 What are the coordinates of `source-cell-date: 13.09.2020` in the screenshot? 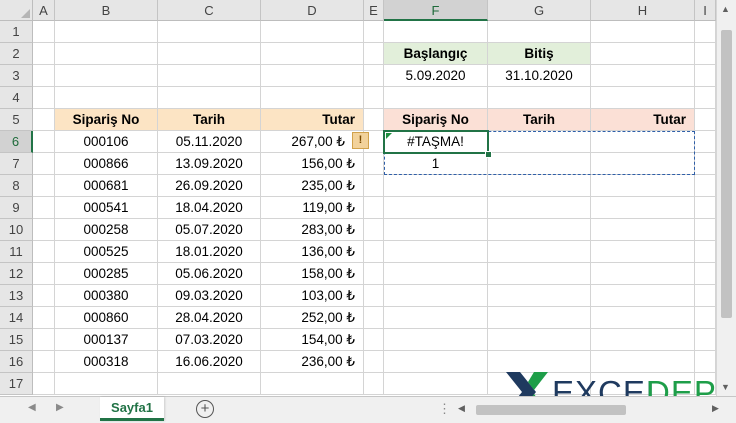 It's located at (209, 164).